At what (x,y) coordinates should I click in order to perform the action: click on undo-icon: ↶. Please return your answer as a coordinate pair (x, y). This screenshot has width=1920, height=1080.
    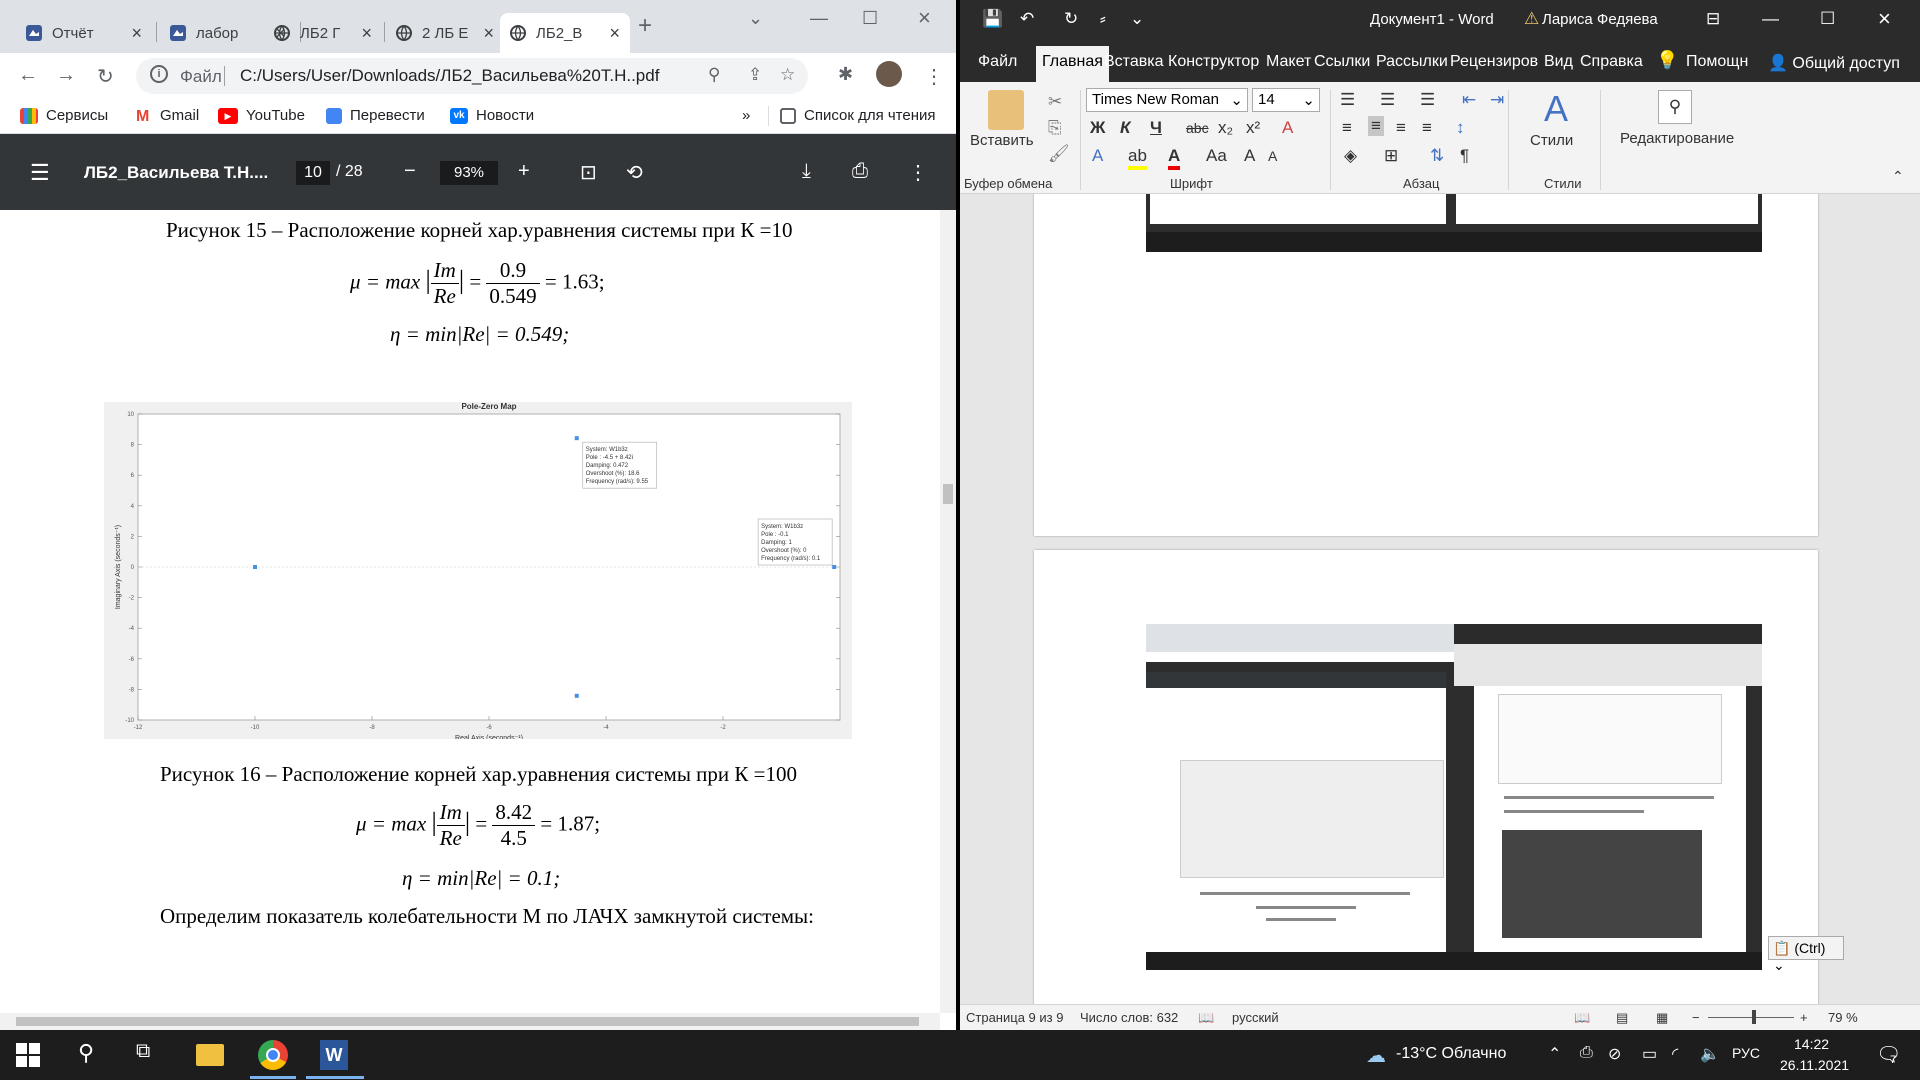
    Looking at the image, I should click on (1027, 19).